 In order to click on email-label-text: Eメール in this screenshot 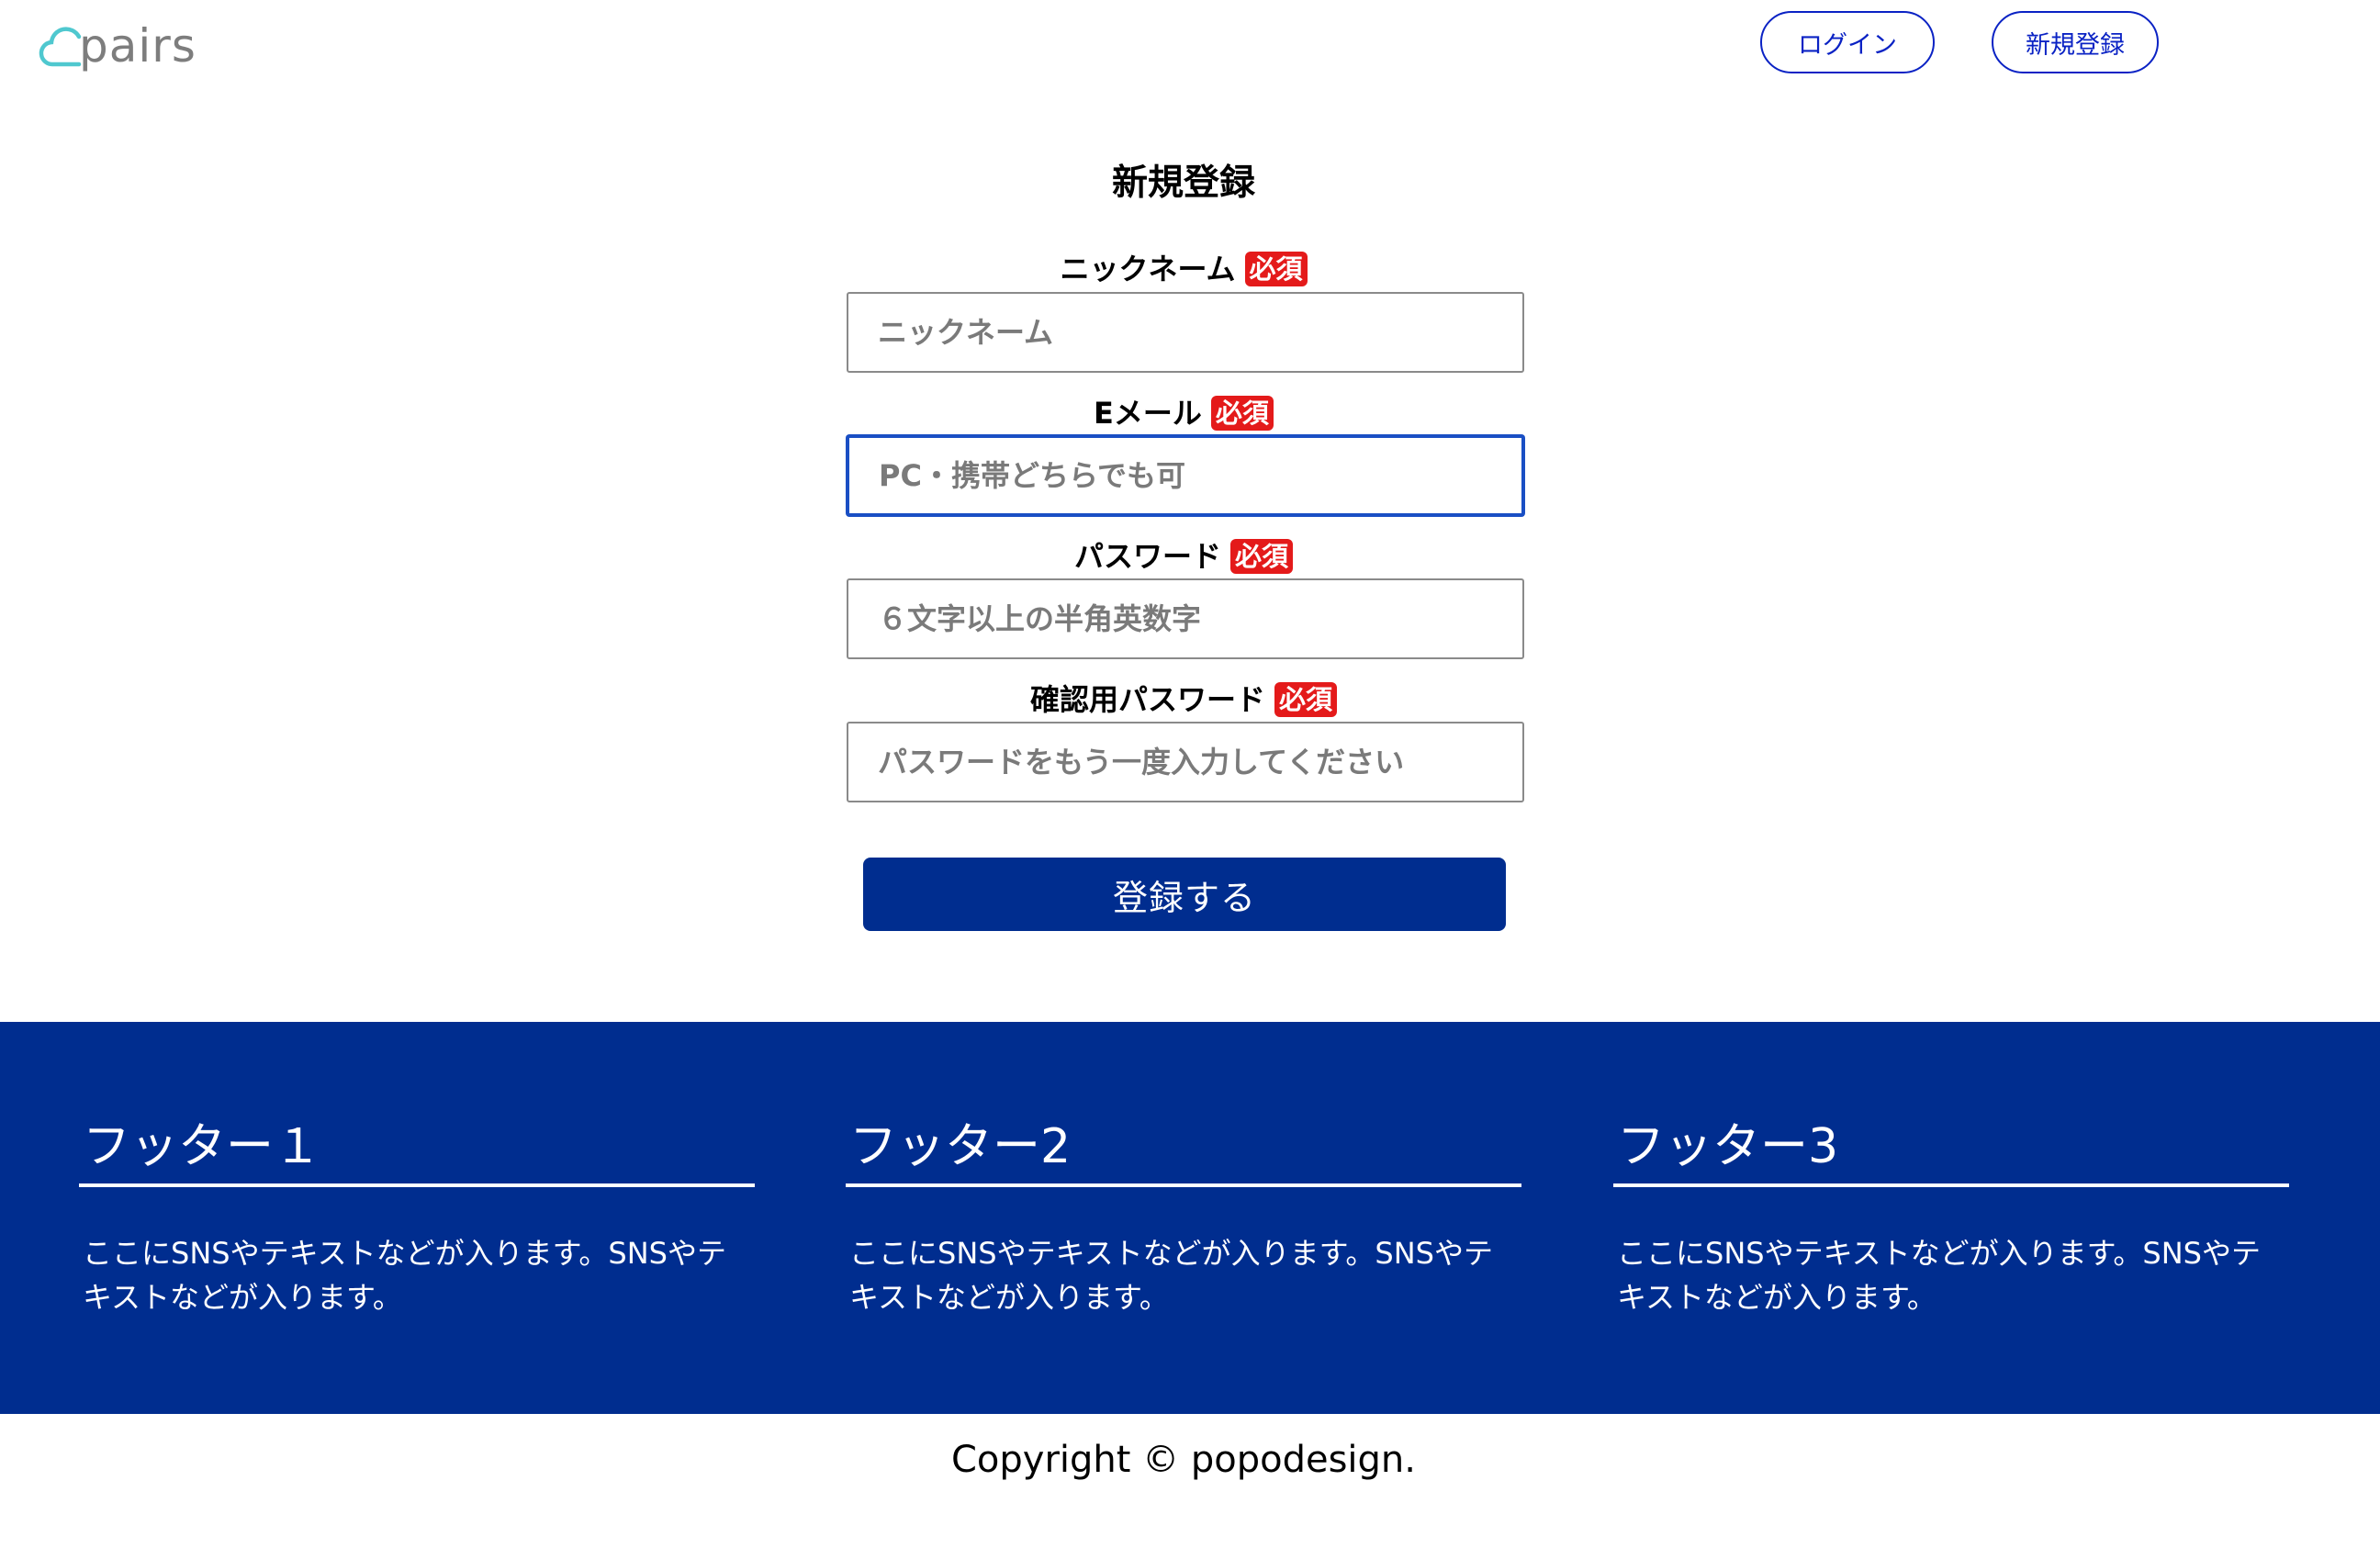, I will do `click(1148, 413)`.